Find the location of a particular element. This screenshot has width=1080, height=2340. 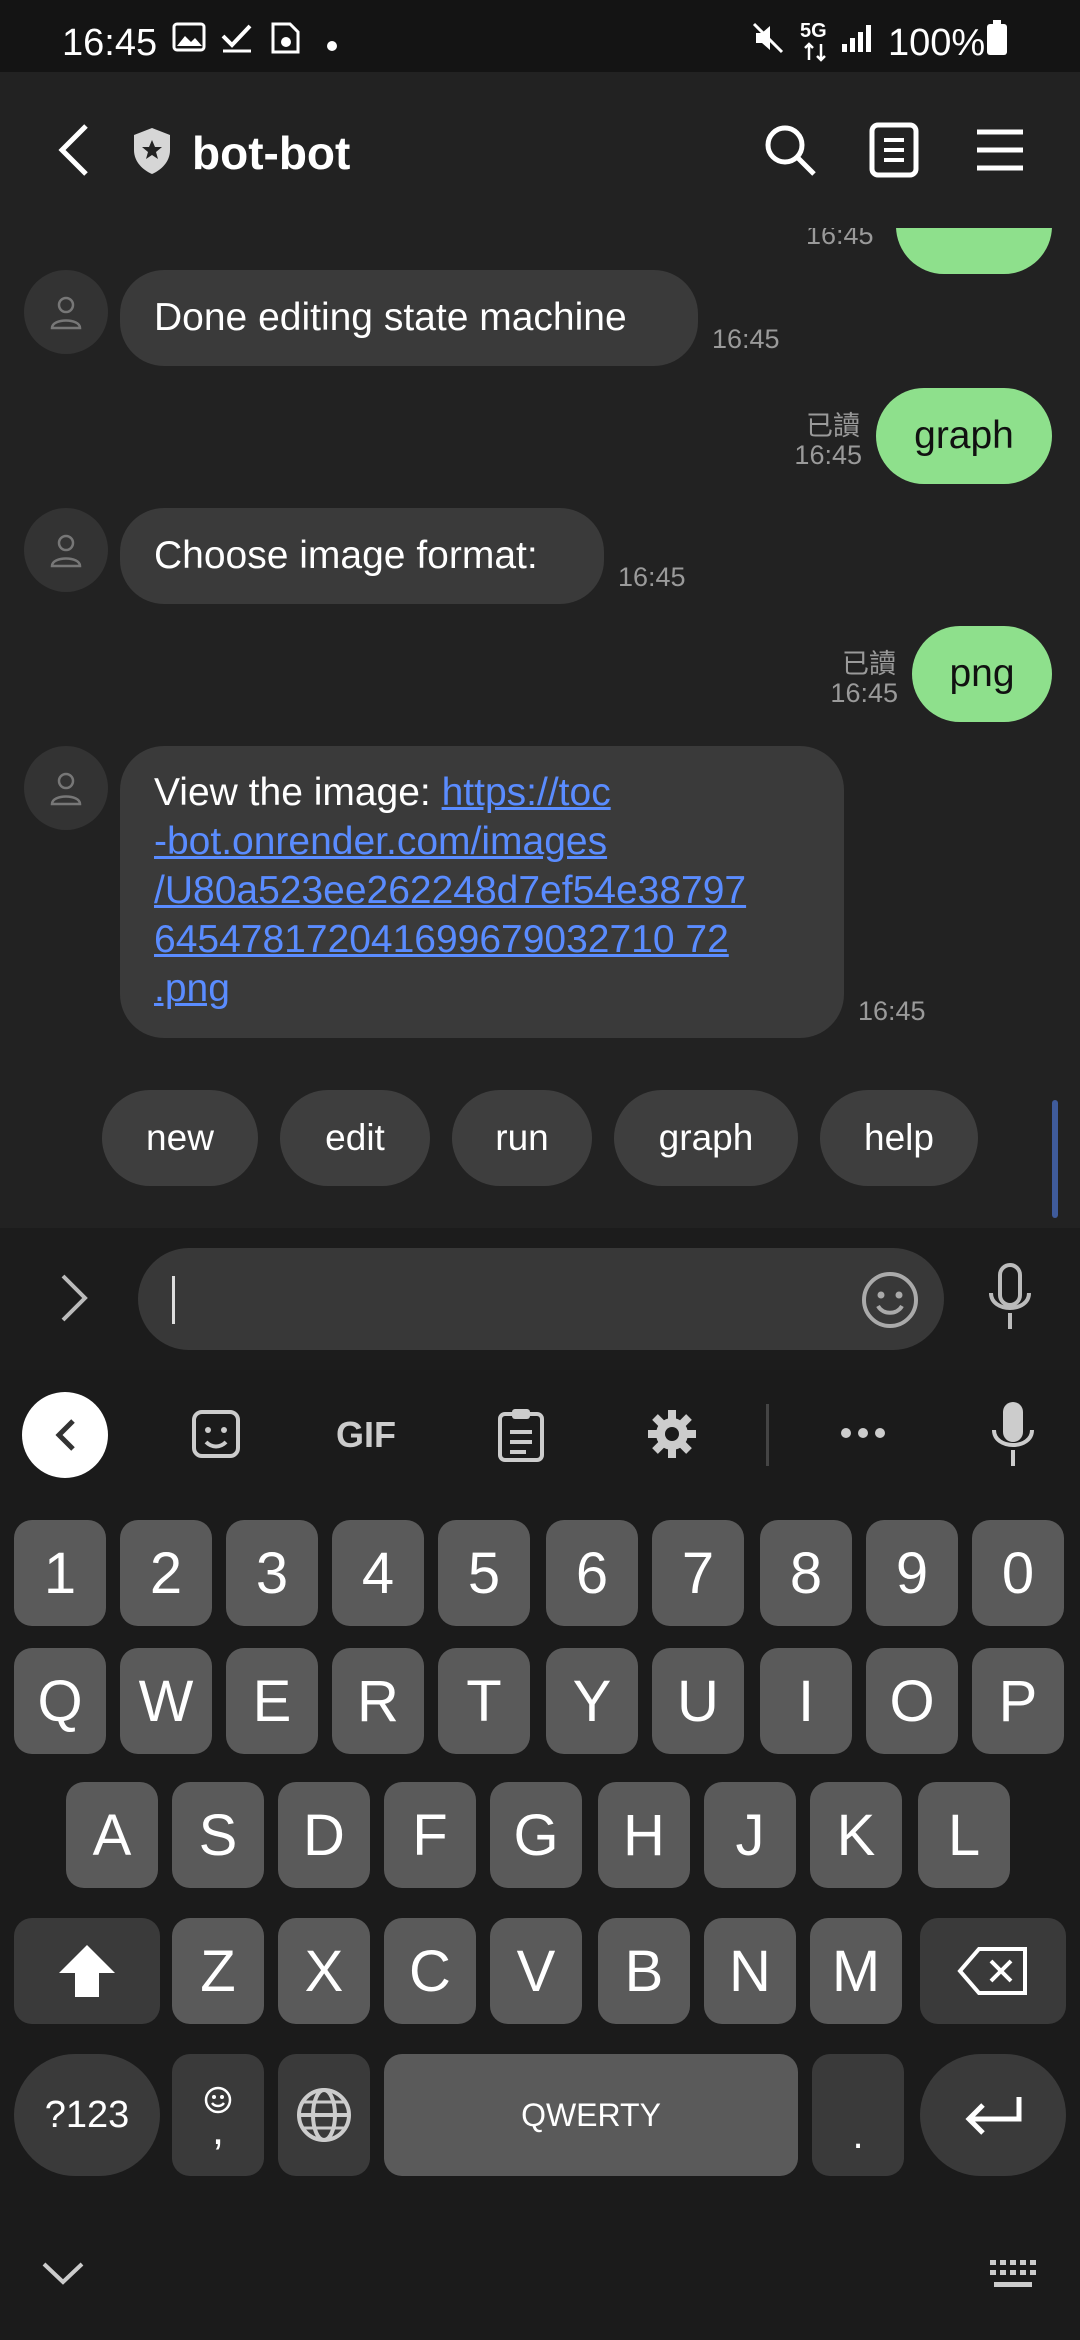

quick-reply-graph: graph is located at coordinates (706, 1138).